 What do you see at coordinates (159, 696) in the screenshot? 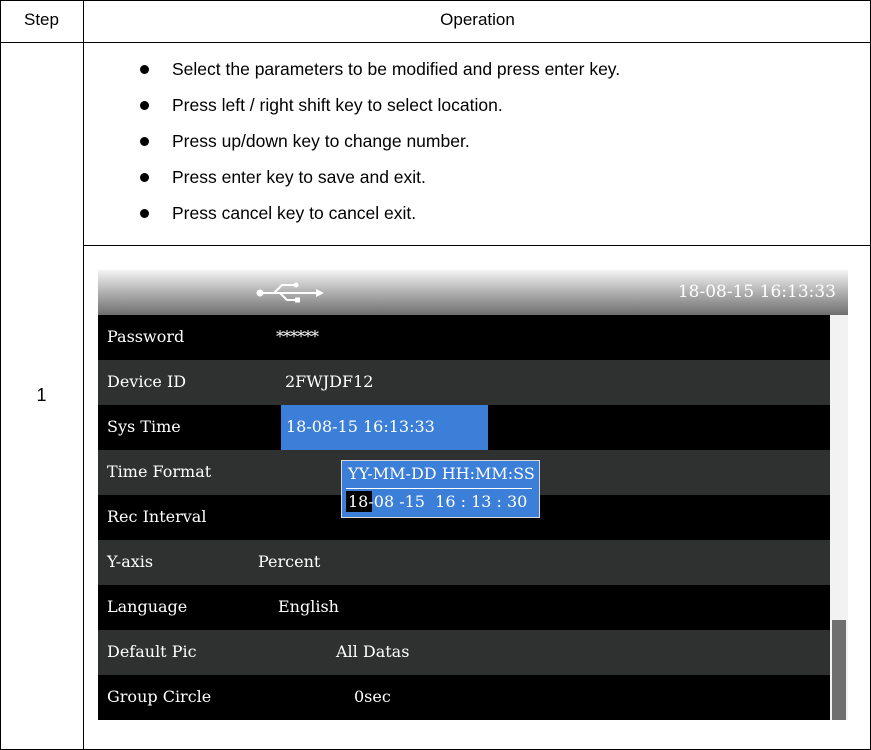
I see `setting-label: Group Circle` at bounding box center [159, 696].